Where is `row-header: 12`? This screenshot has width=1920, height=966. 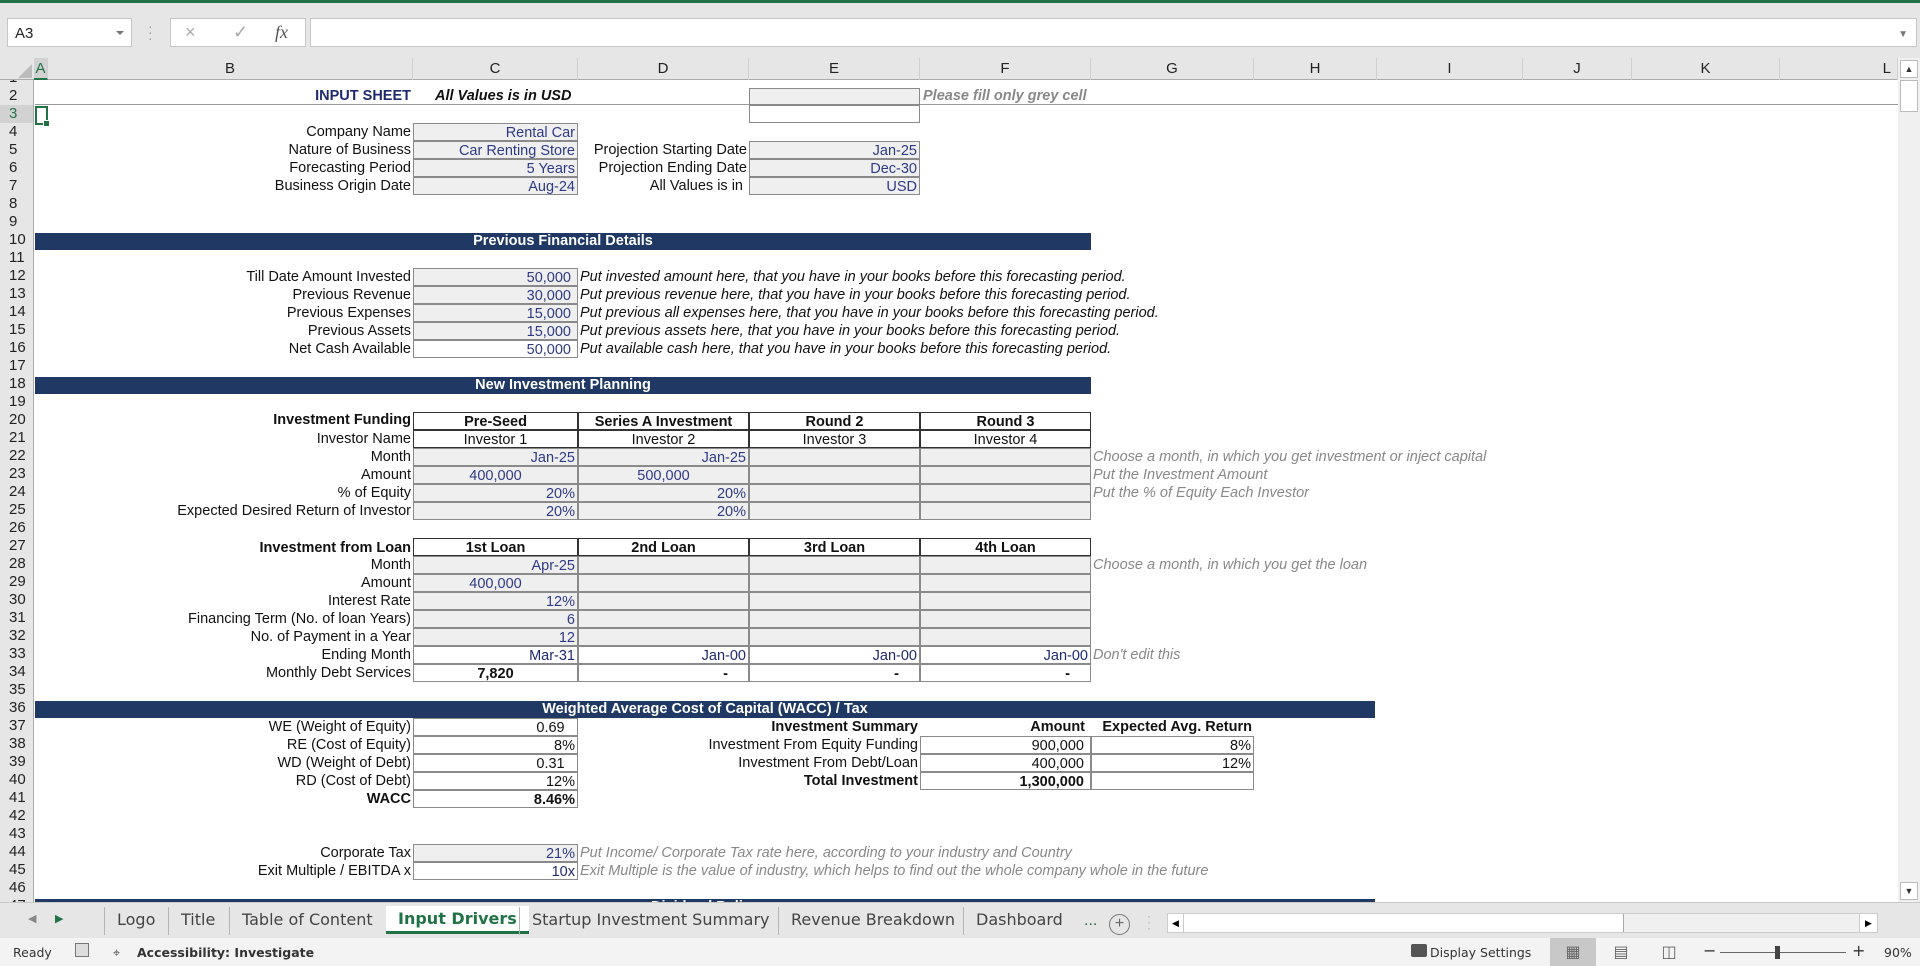
row-header: 12 is located at coordinates (16, 276).